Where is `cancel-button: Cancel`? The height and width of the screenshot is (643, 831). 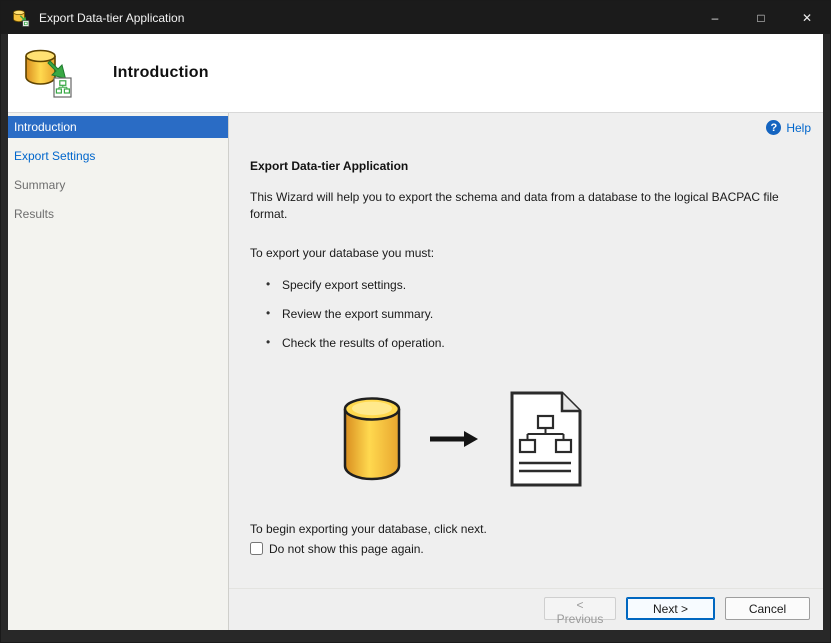
cancel-button: Cancel is located at coordinates (767, 608).